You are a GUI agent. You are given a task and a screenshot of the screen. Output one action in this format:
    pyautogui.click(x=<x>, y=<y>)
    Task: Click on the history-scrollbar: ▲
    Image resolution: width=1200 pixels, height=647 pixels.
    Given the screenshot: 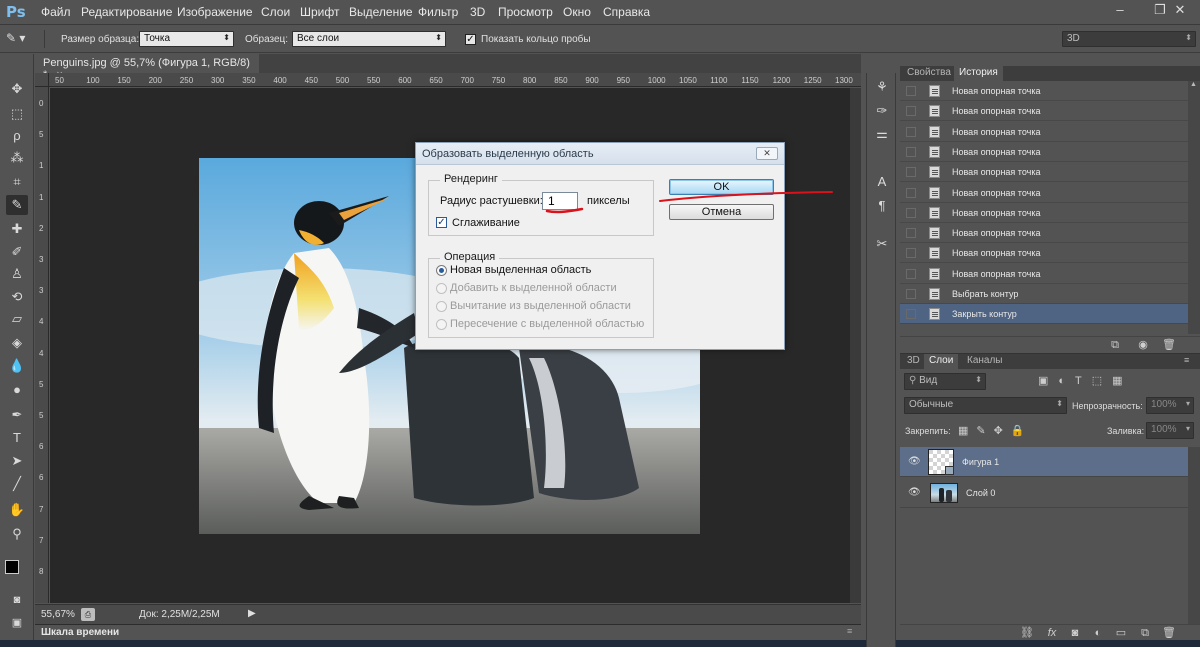 What is the action you would take?
    pyautogui.click(x=1194, y=207)
    